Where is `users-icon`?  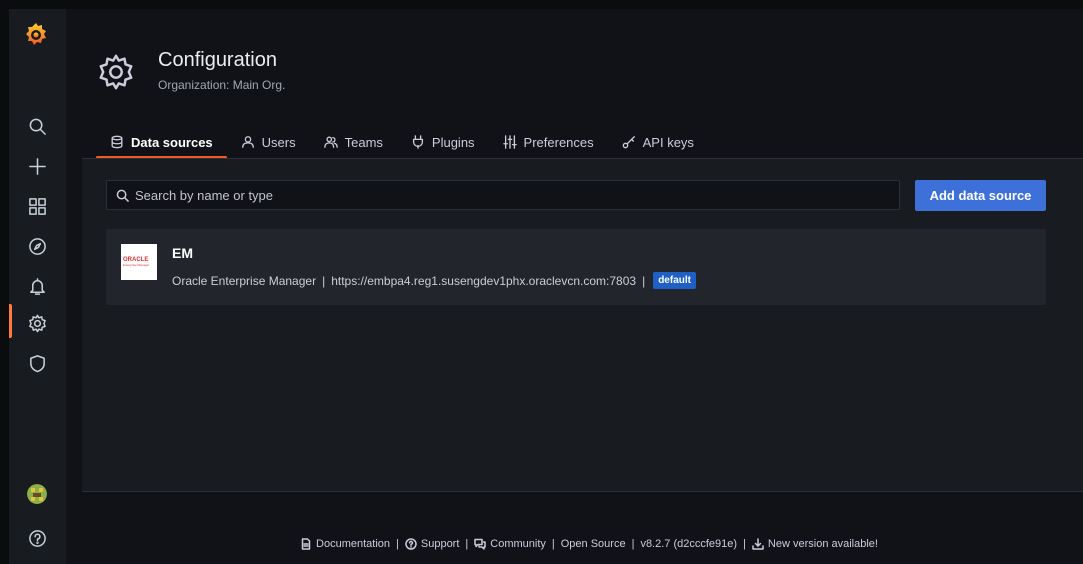 users-icon is located at coordinates (330, 142).